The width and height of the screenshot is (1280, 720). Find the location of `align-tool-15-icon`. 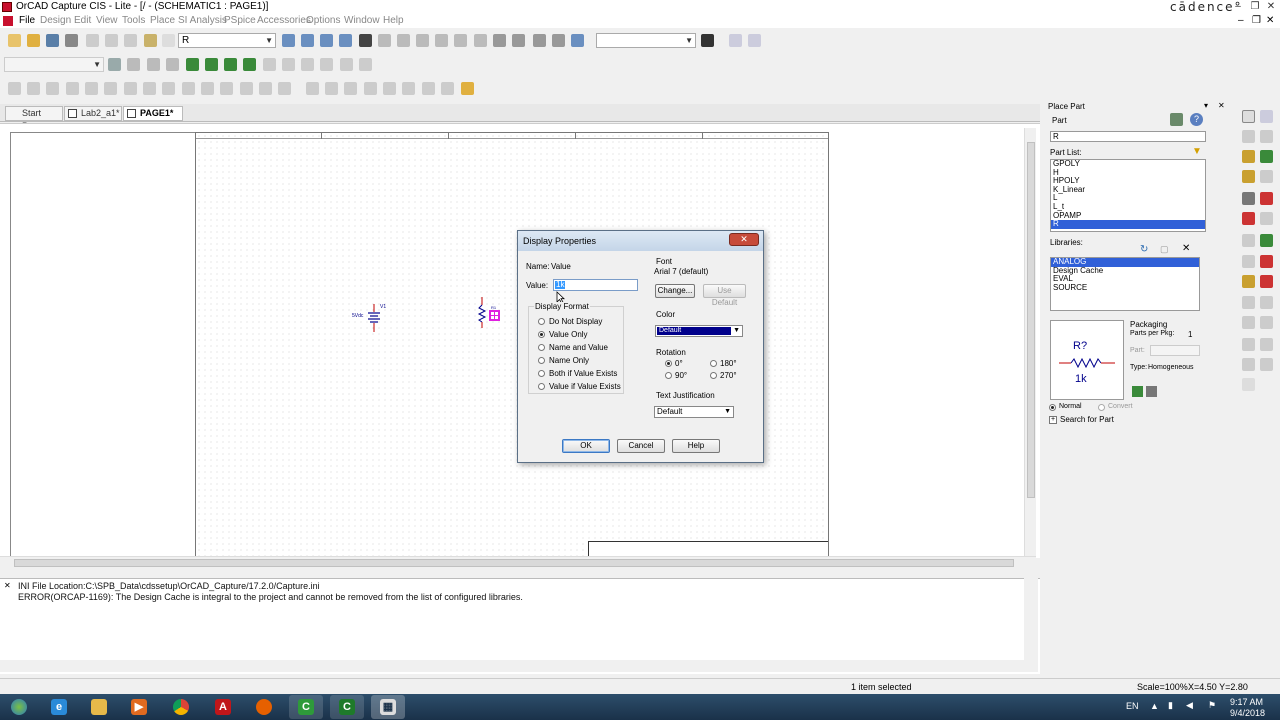

align-tool-15-icon is located at coordinates (284, 88).